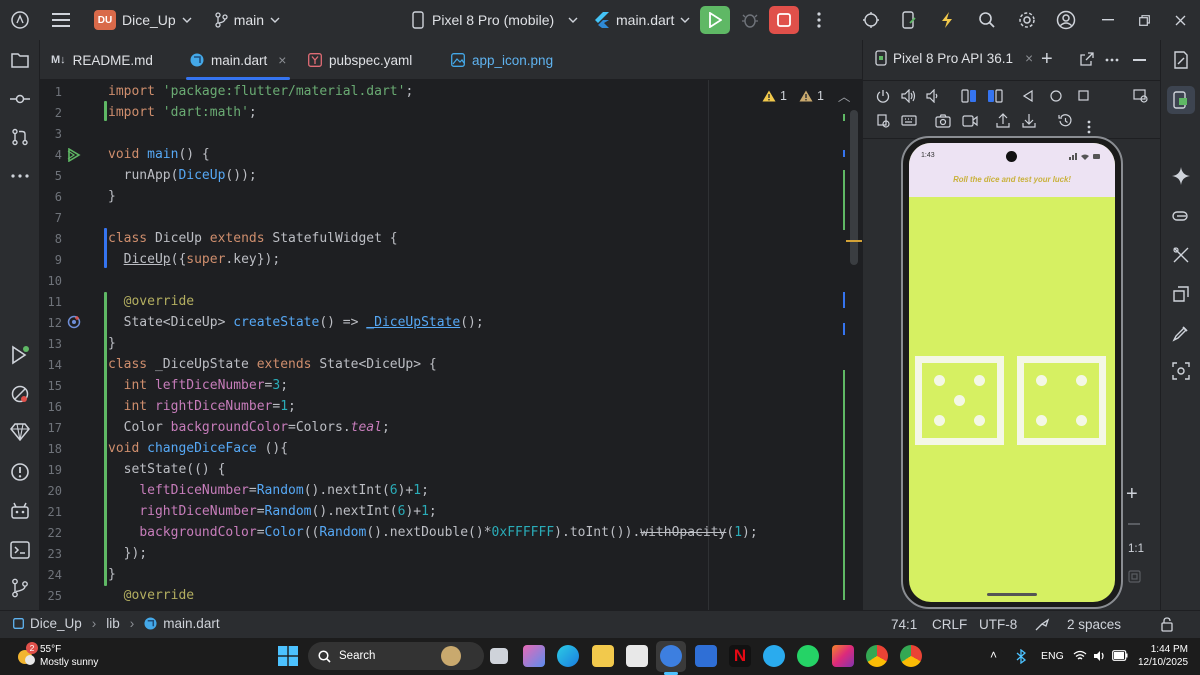  I want to click on ai-assist-icon, so click(1042, 625).